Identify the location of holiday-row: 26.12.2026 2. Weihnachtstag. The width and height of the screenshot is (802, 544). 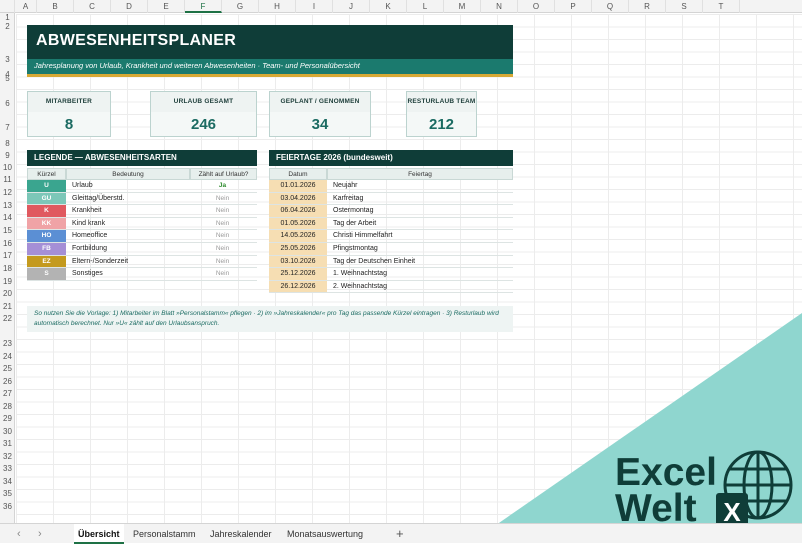
(391, 287).